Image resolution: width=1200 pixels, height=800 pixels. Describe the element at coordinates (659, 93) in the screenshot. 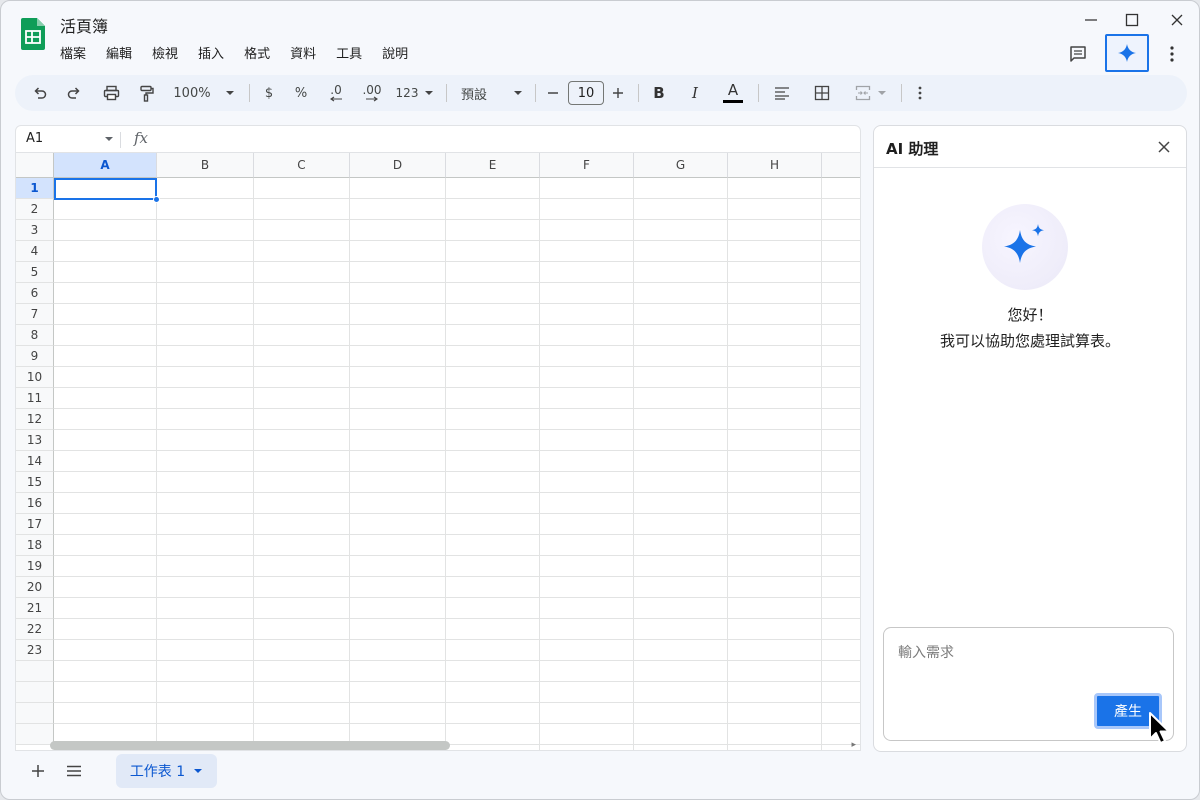

I see `bold-button: B` at that location.